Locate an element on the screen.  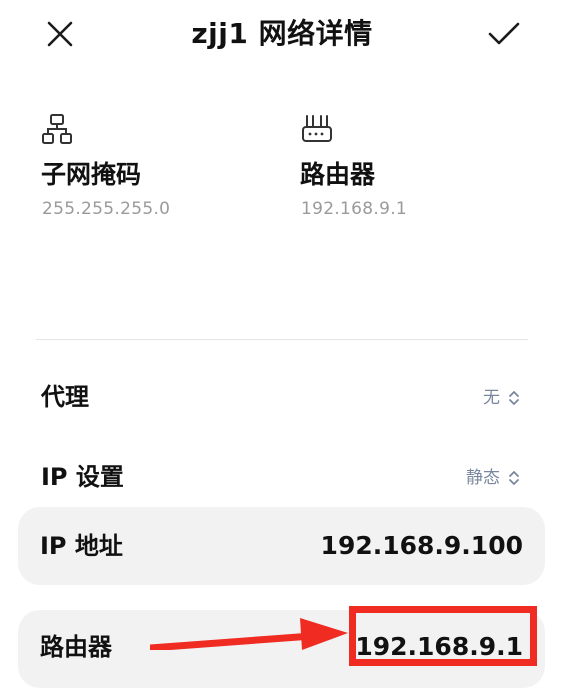
confirm-button is located at coordinates (504, 34).